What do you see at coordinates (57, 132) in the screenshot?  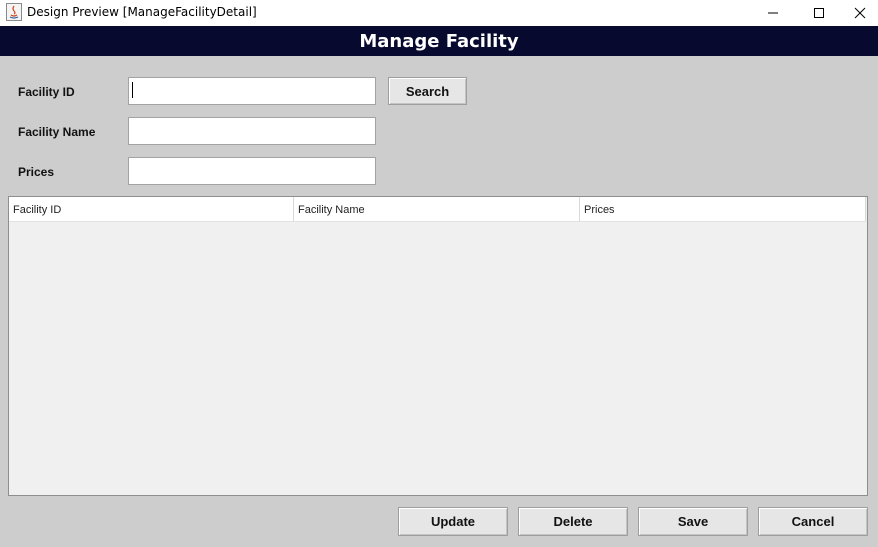 I see `facility-name-label: Facility Name` at bounding box center [57, 132].